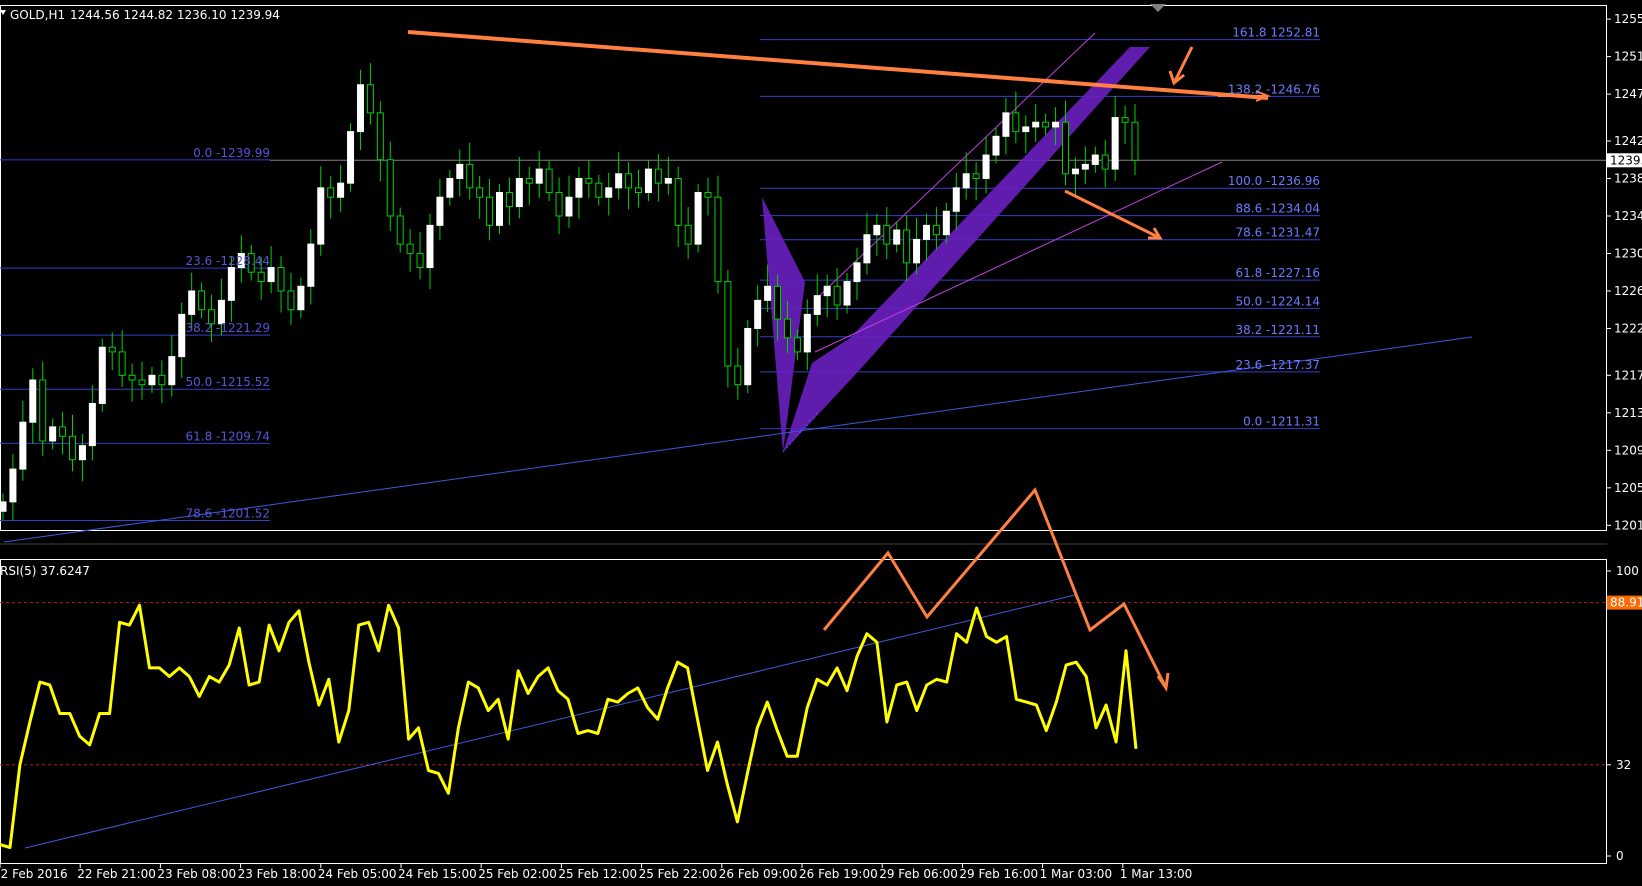 This screenshot has height=886, width=1642. Describe the element at coordinates (175, 15) in the screenshot. I see `ohlc-label: 1244.56 1244.82 1236.10 1239.94` at that location.